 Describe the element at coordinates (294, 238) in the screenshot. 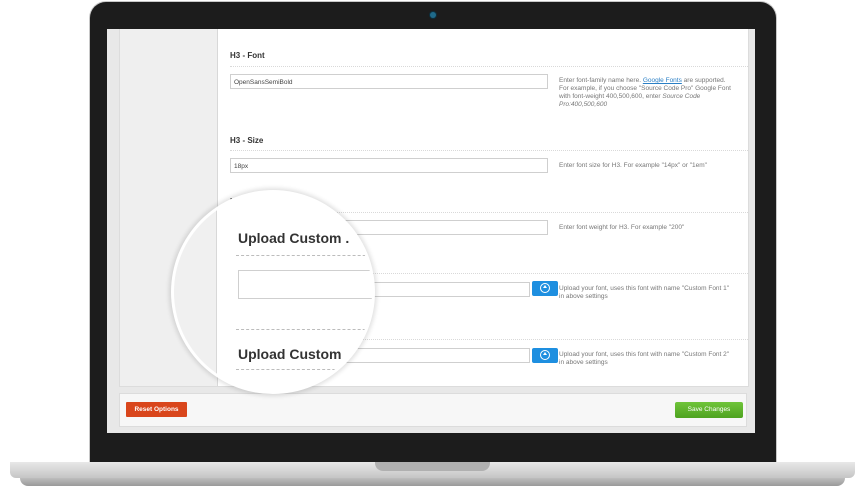

I see `magnified-title-1: Upload Custom .` at that location.